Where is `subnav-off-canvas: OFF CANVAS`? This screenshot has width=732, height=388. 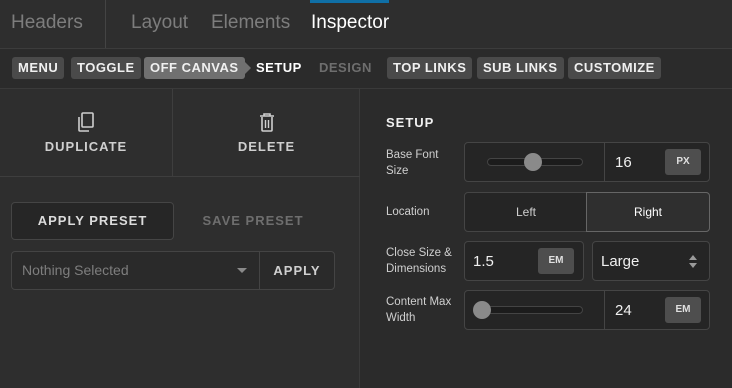
subnav-off-canvas: OFF CANVAS is located at coordinates (197, 68).